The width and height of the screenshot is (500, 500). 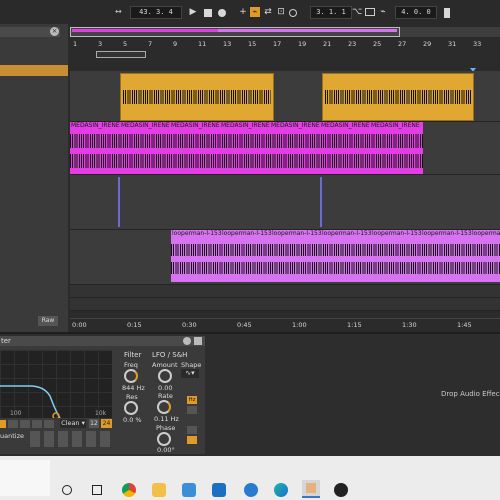 What do you see at coordinates (79, 325) in the screenshot?
I see `time-label: 0:00` at bounding box center [79, 325].